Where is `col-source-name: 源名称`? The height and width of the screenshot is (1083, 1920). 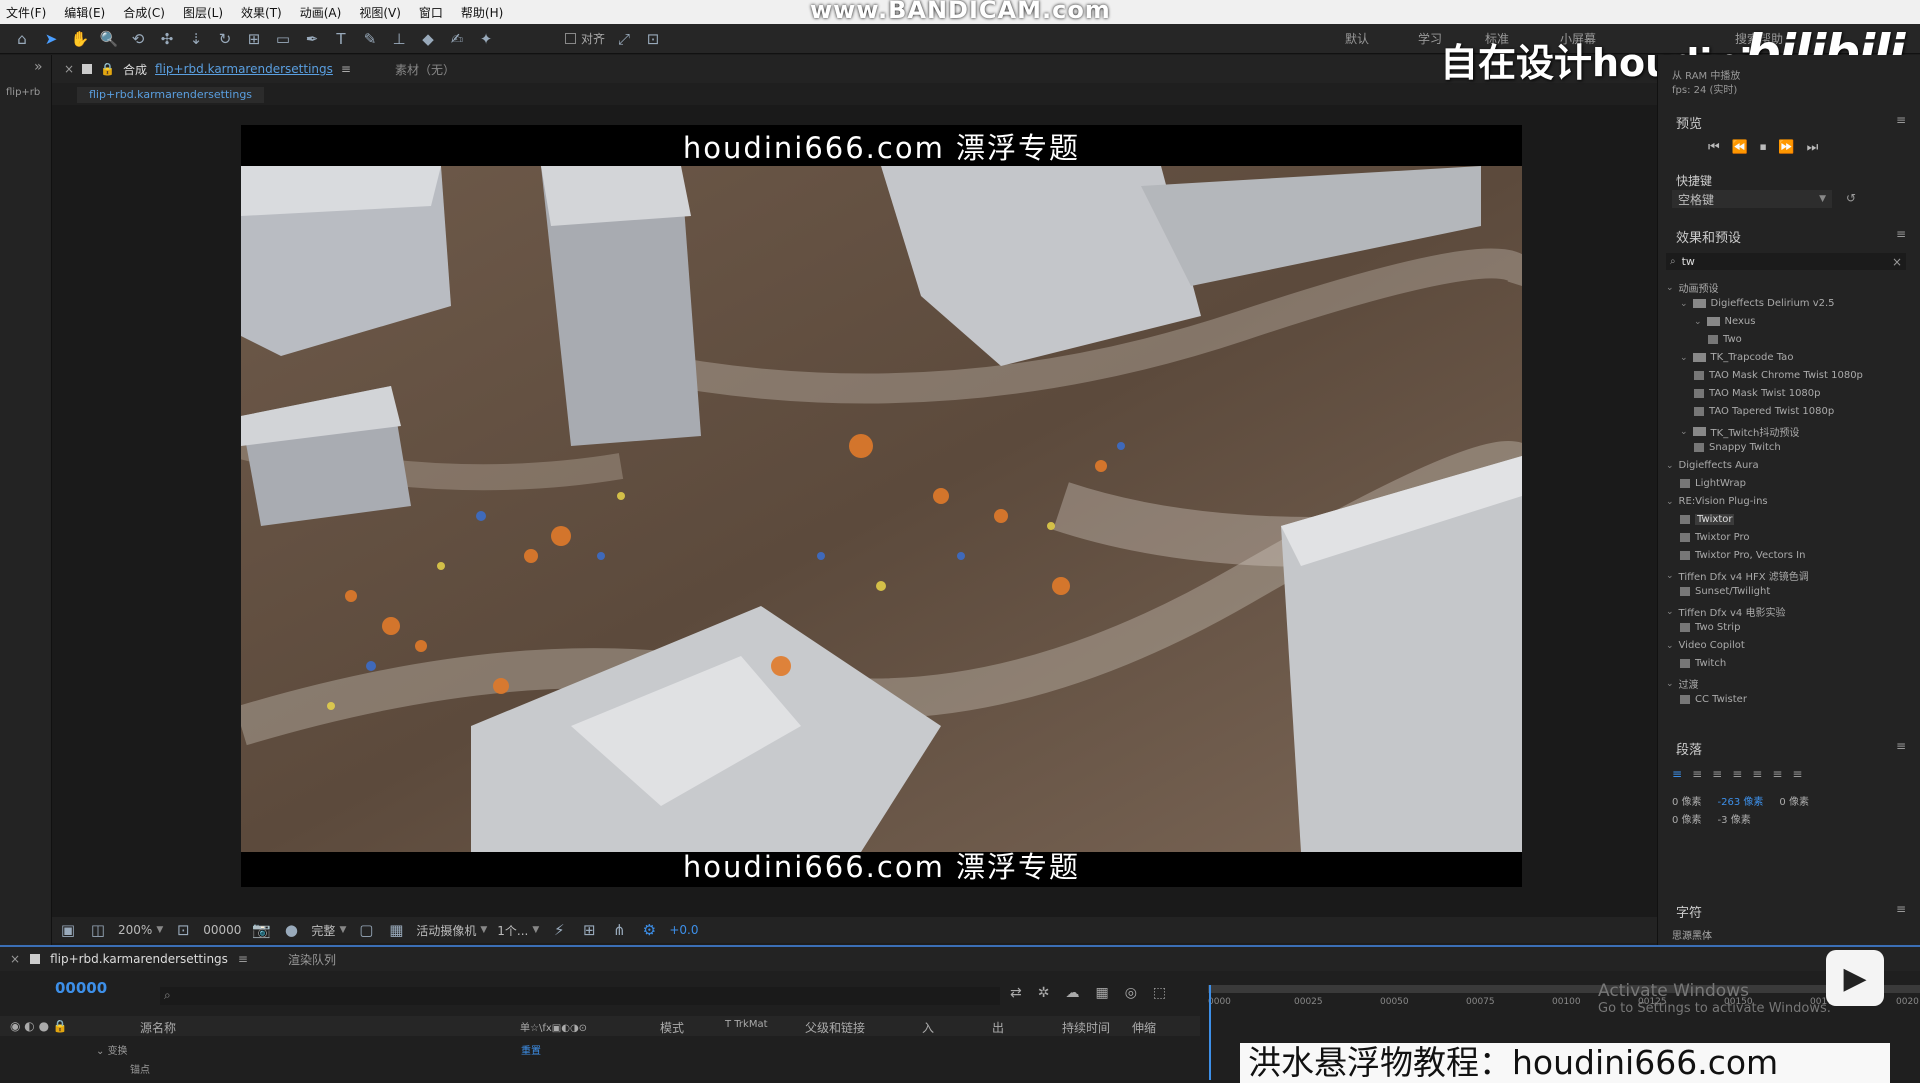
col-source-name: 源名称 is located at coordinates (158, 1027).